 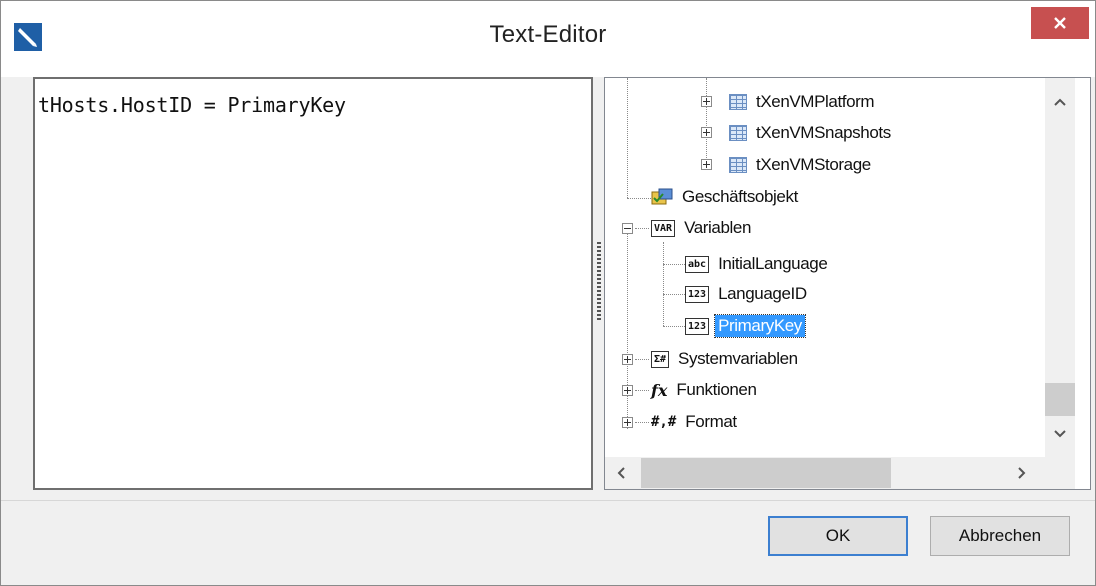 I want to click on tree-item-label: tXenVMSnapshots, so click(x=823, y=132).